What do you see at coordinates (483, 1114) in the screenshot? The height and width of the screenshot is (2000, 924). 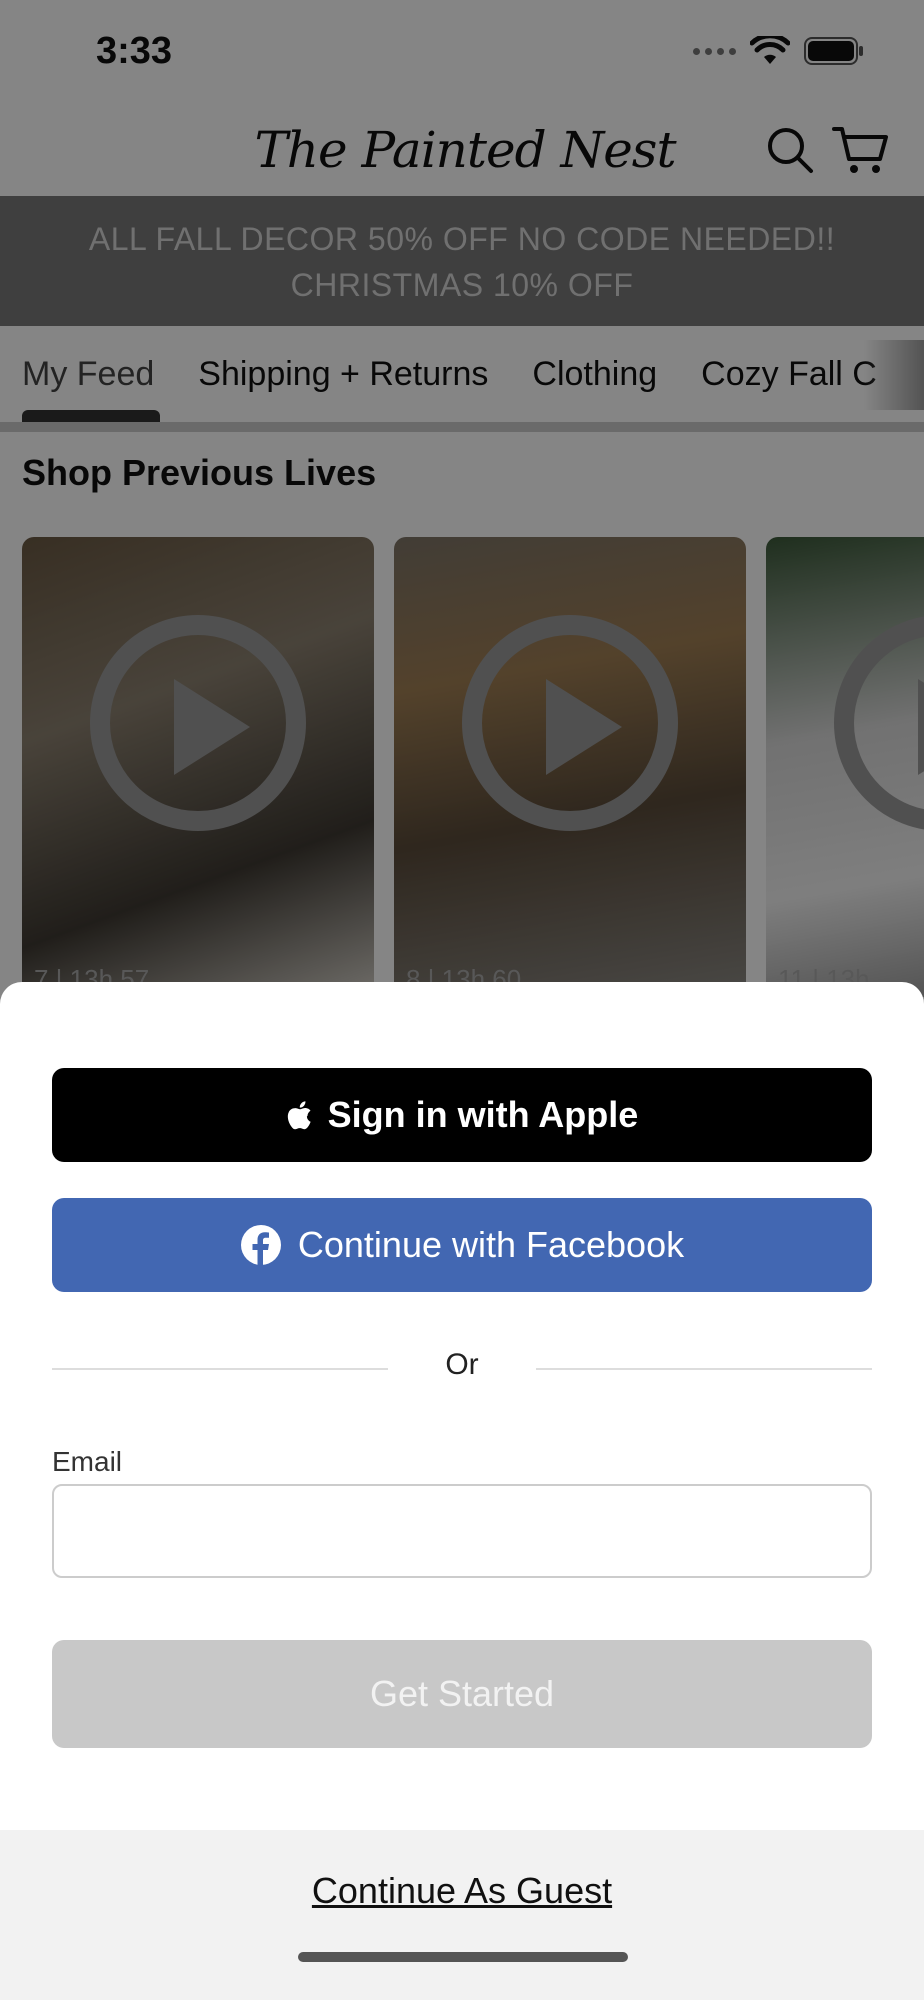 I see `apple-button-label: Sign in with Apple` at bounding box center [483, 1114].